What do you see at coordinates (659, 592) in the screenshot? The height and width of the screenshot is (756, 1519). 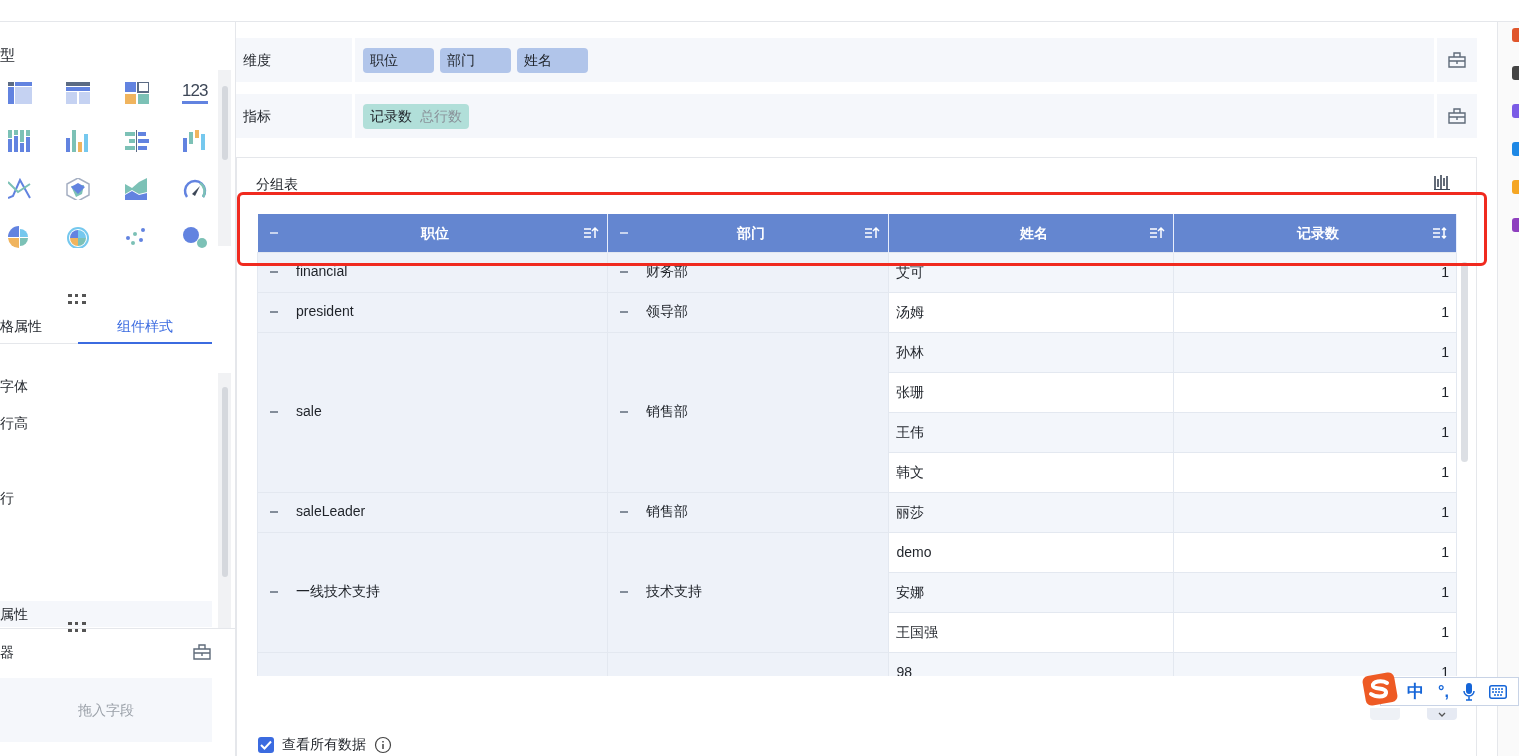 I see `group-cell: 技术支持` at bounding box center [659, 592].